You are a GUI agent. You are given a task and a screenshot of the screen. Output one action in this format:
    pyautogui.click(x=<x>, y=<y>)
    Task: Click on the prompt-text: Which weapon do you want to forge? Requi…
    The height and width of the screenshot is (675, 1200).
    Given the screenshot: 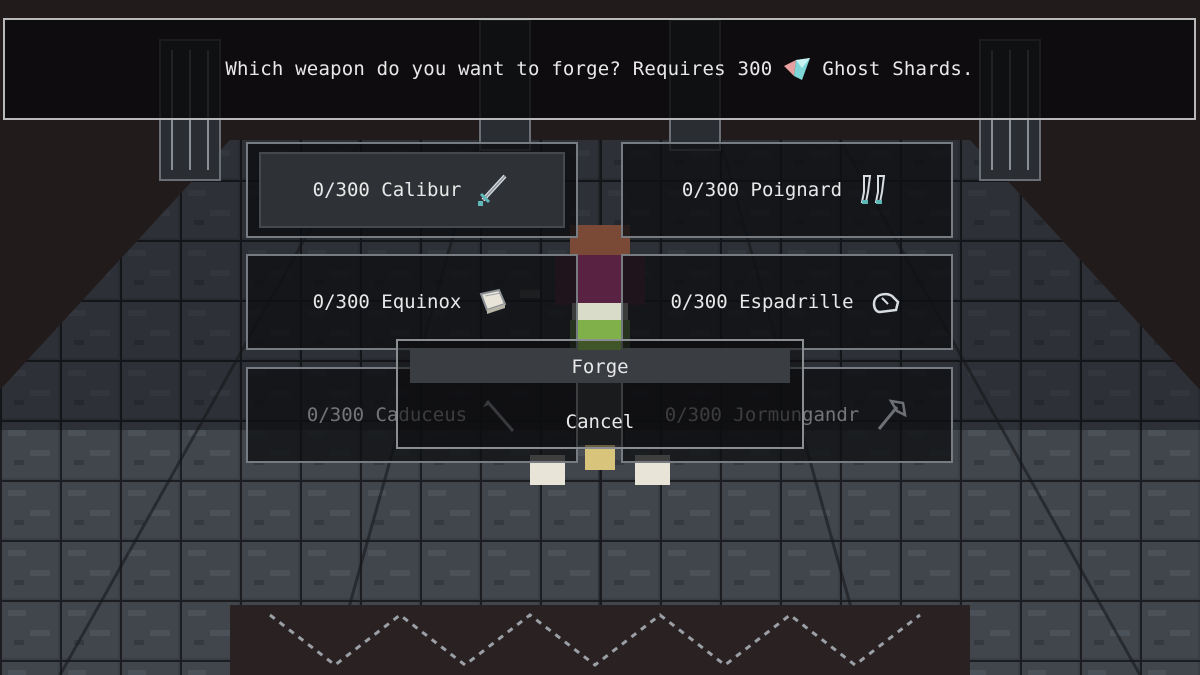 What is the action you would take?
    pyautogui.click(x=499, y=69)
    